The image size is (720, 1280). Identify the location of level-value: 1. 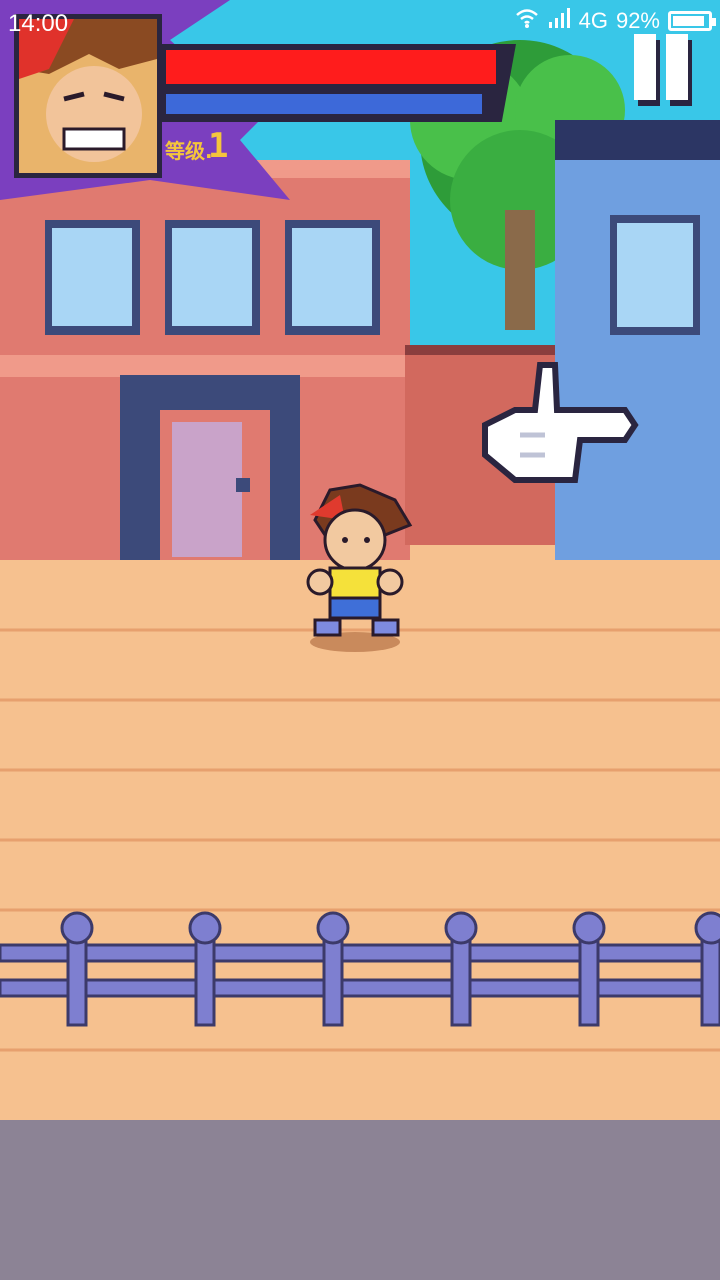
(218, 146).